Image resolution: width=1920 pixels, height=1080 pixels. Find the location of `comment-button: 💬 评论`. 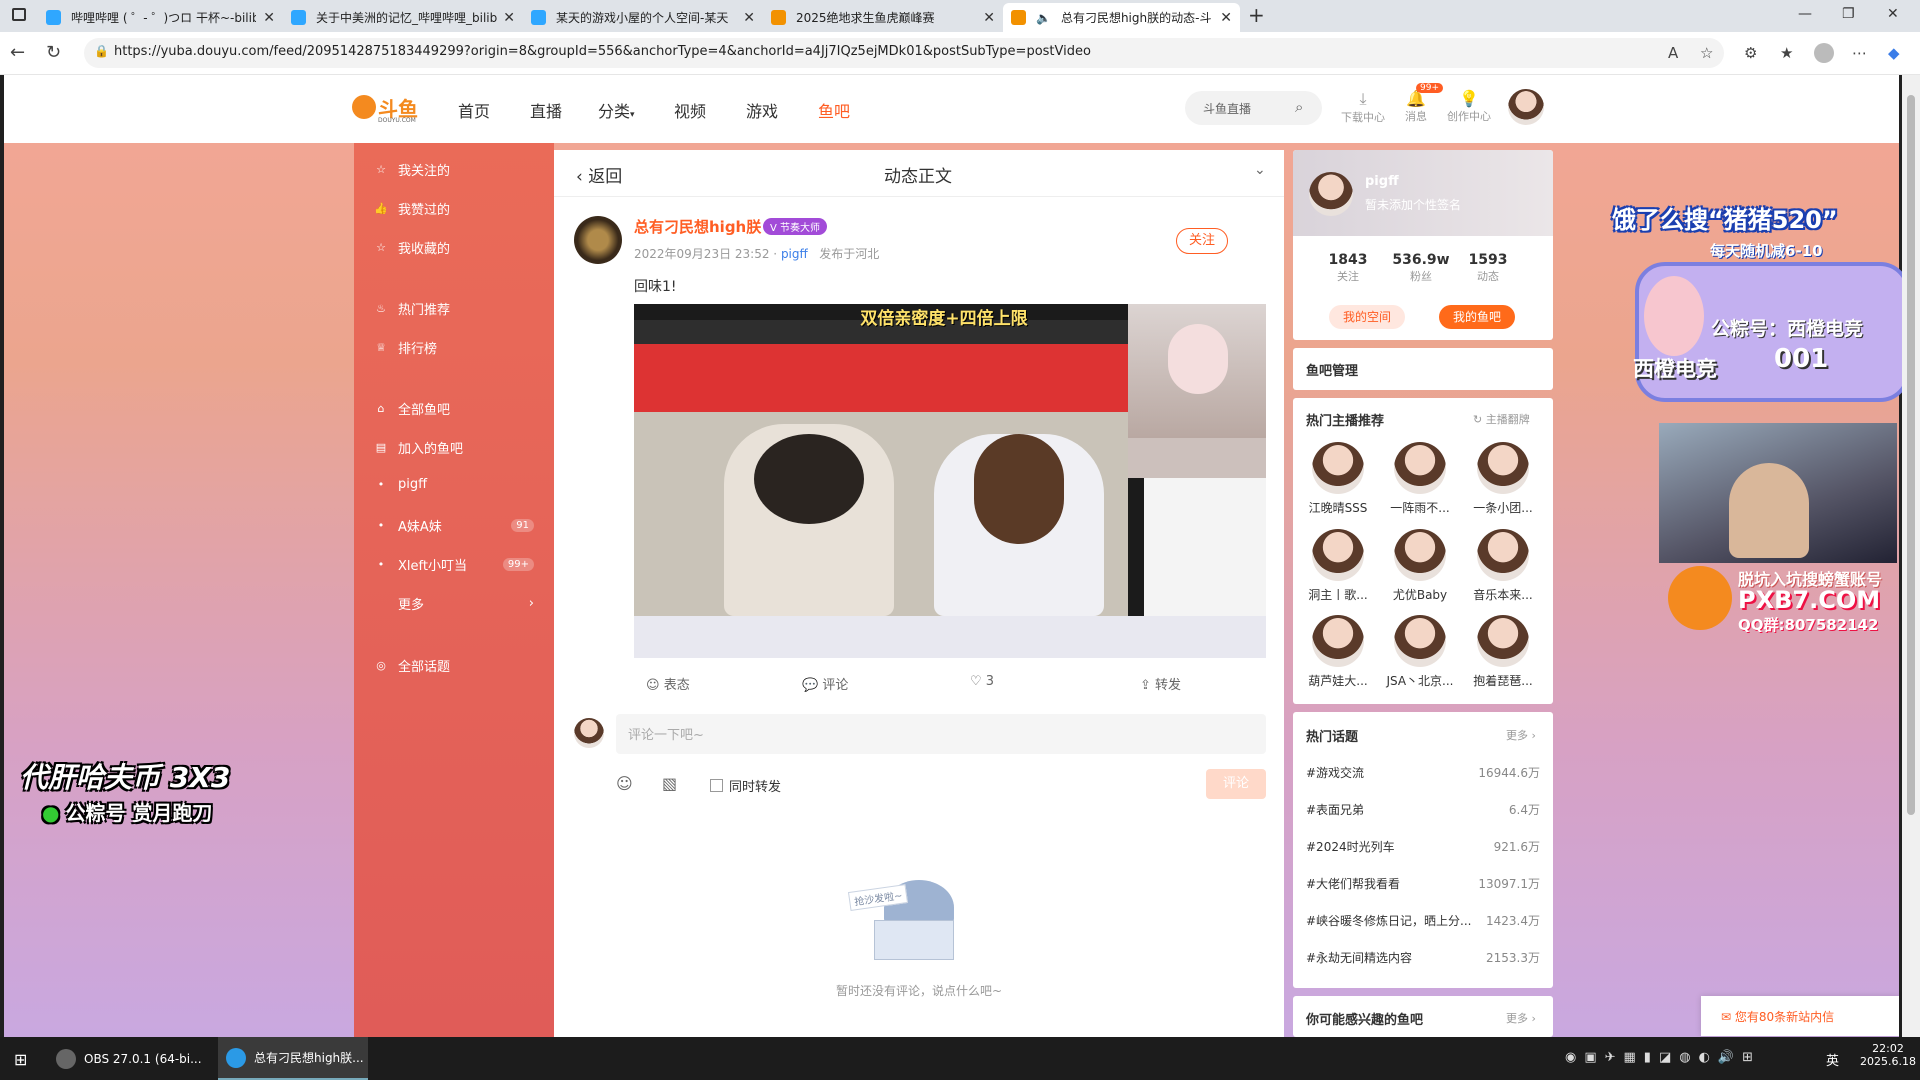

comment-button: 💬 评论 is located at coordinates (825, 683).